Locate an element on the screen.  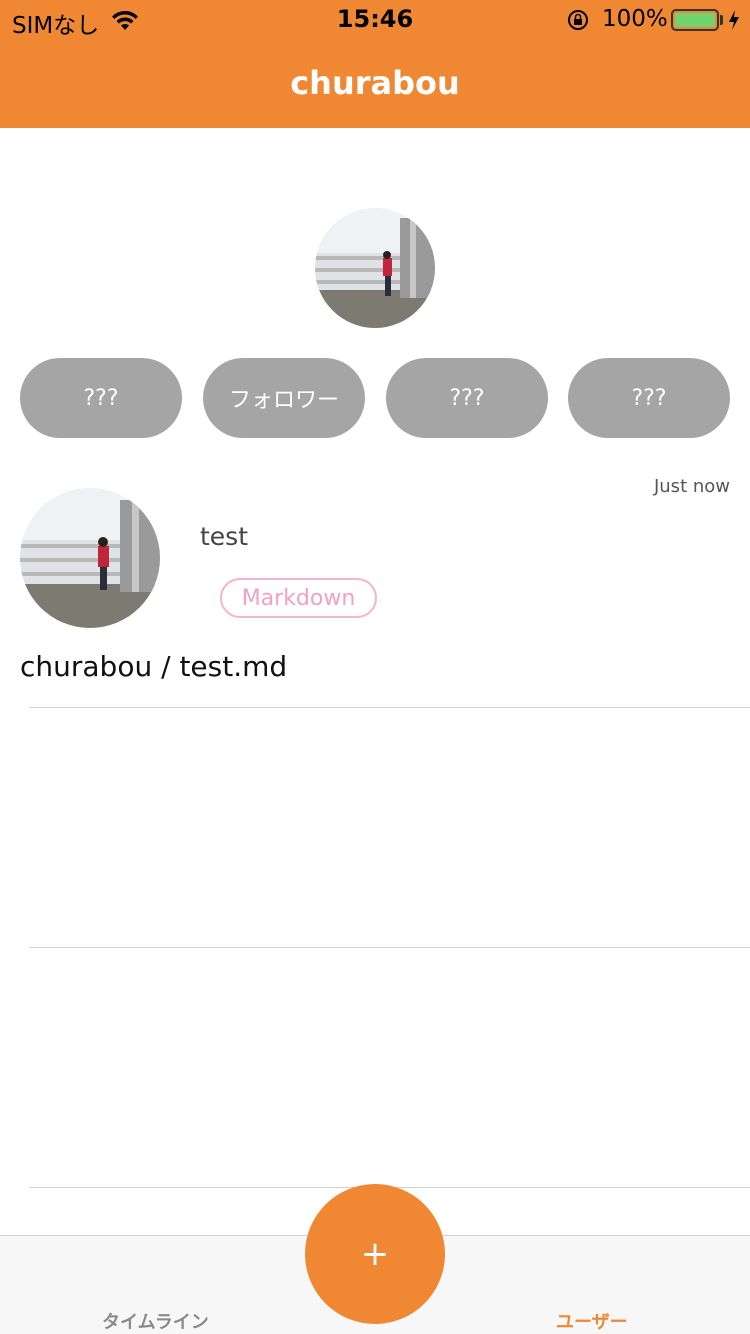
stat-button-4: ??? is located at coordinates (649, 398).